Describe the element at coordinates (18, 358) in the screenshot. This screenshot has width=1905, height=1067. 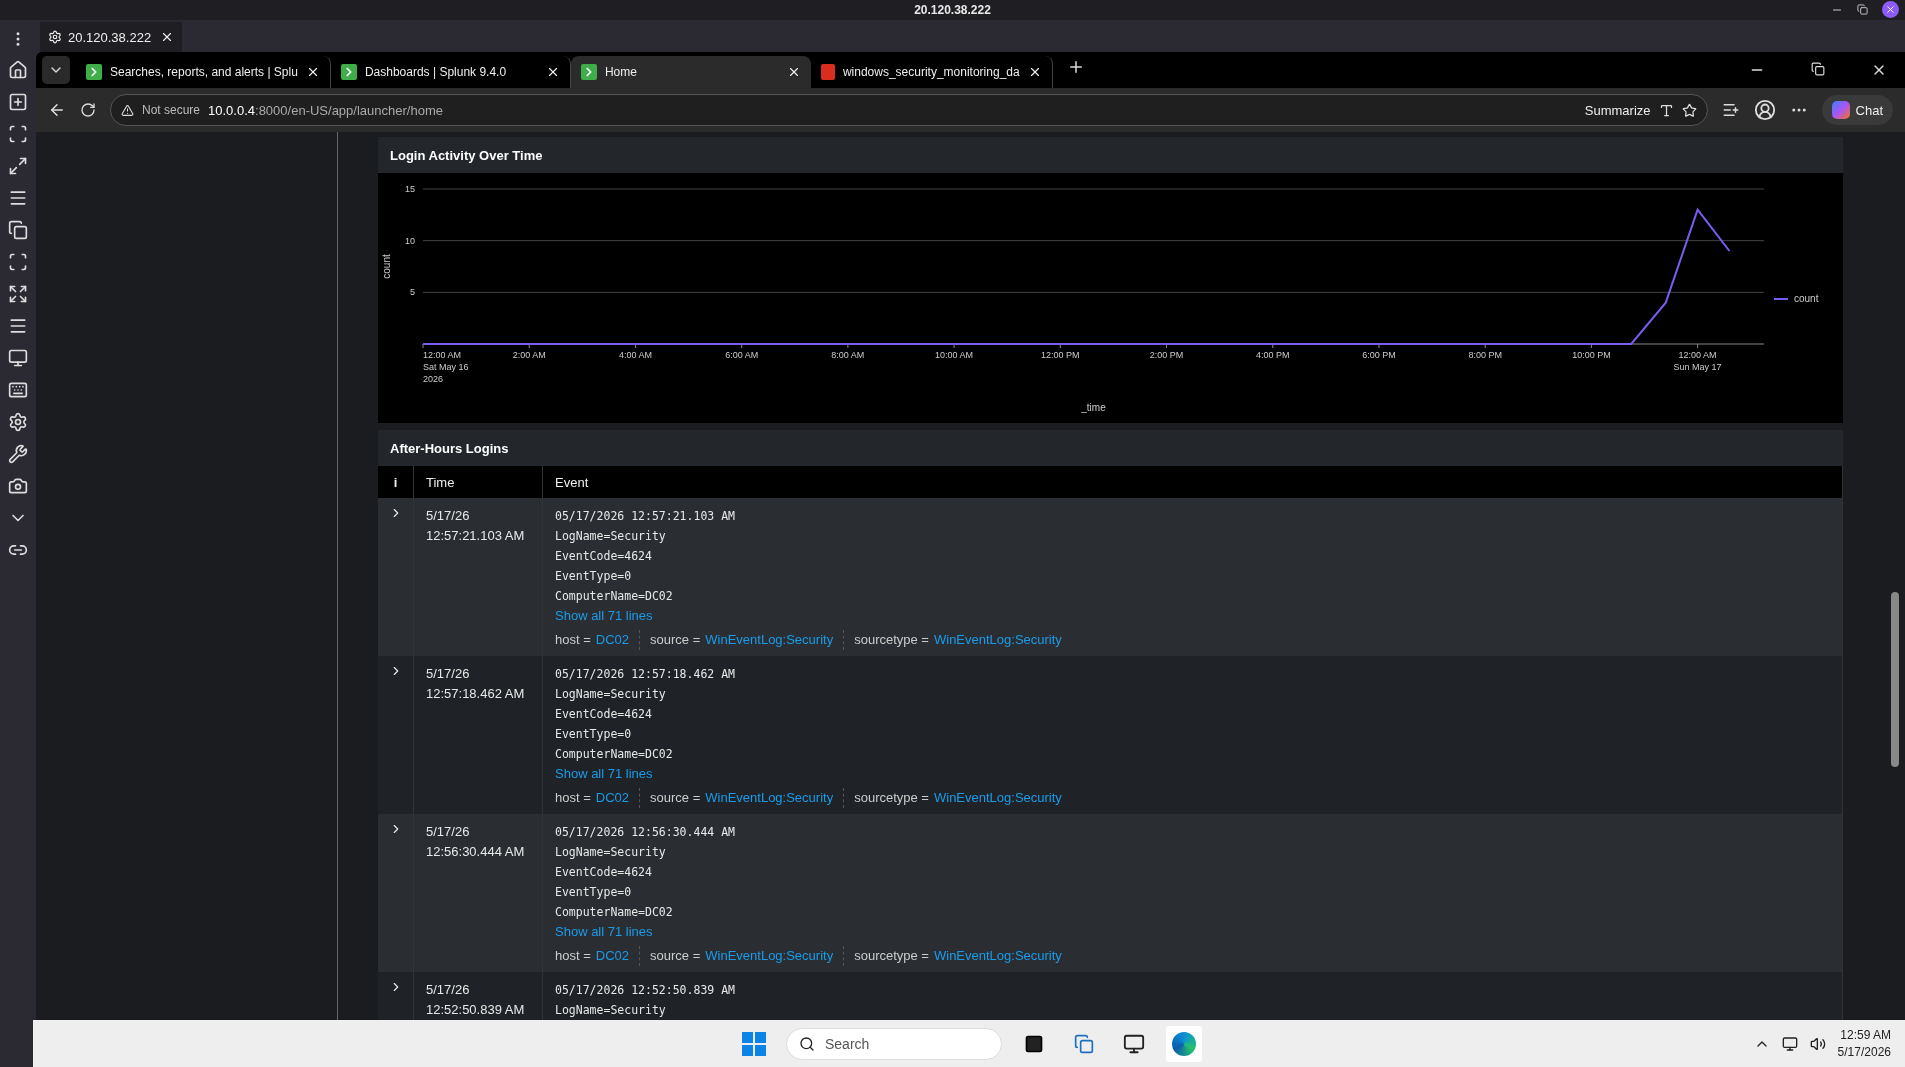
I see `display-icon` at that location.